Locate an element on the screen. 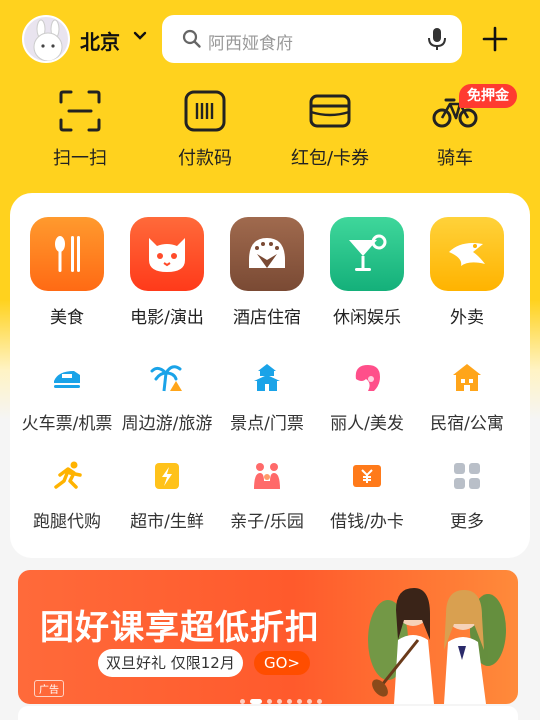 The width and height of the screenshot is (540, 720). service-more: 更多 is located at coordinates (467, 495).